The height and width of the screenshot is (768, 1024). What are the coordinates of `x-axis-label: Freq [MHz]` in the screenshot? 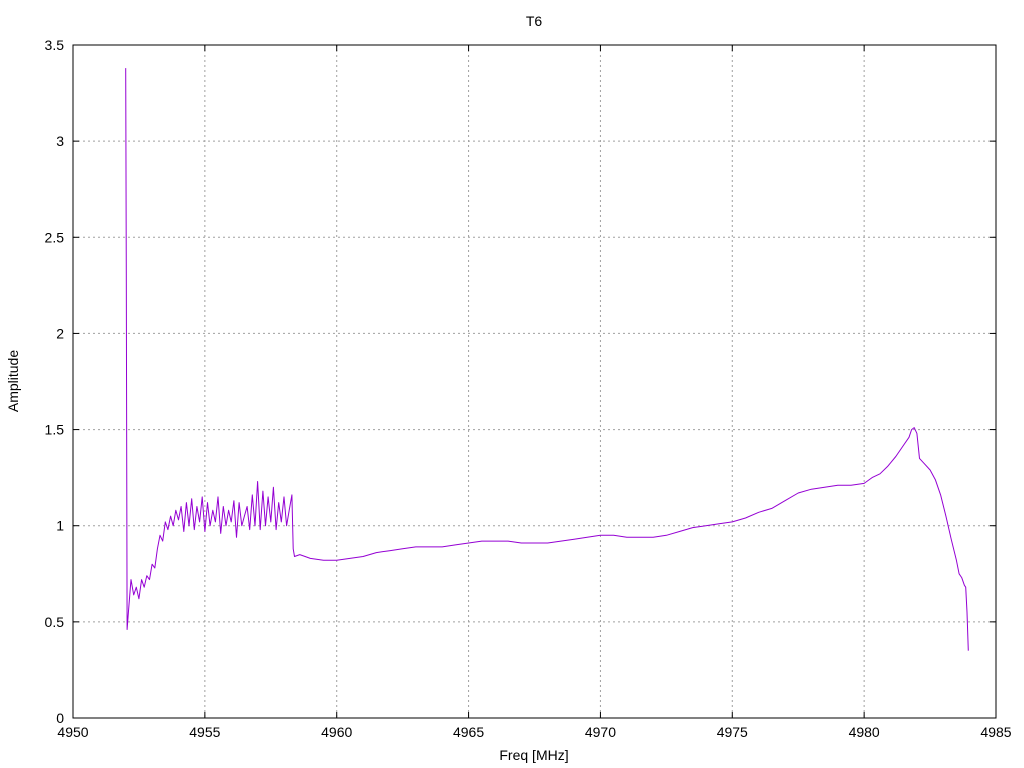 It's located at (533, 755).